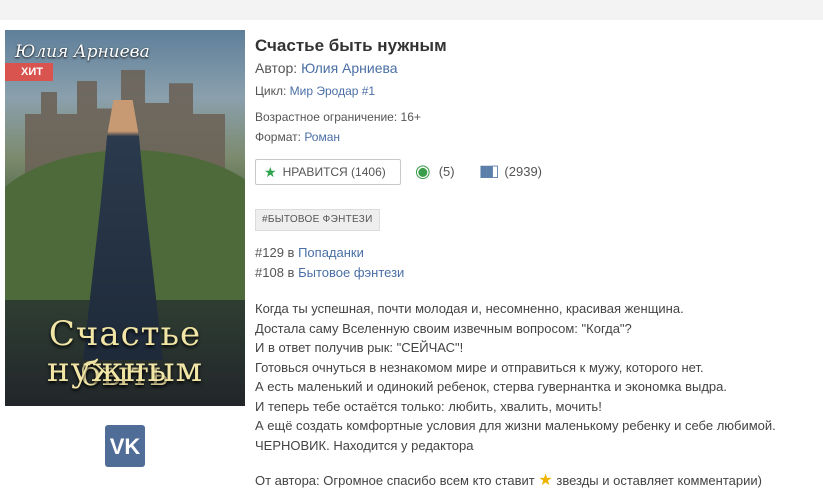 Image resolution: width=823 pixels, height=503 pixels. Describe the element at coordinates (317, 220) in the screenshot. I see `genre-tag: #БЫТОВОЕ ФЭНТЕЗИ` at that location.